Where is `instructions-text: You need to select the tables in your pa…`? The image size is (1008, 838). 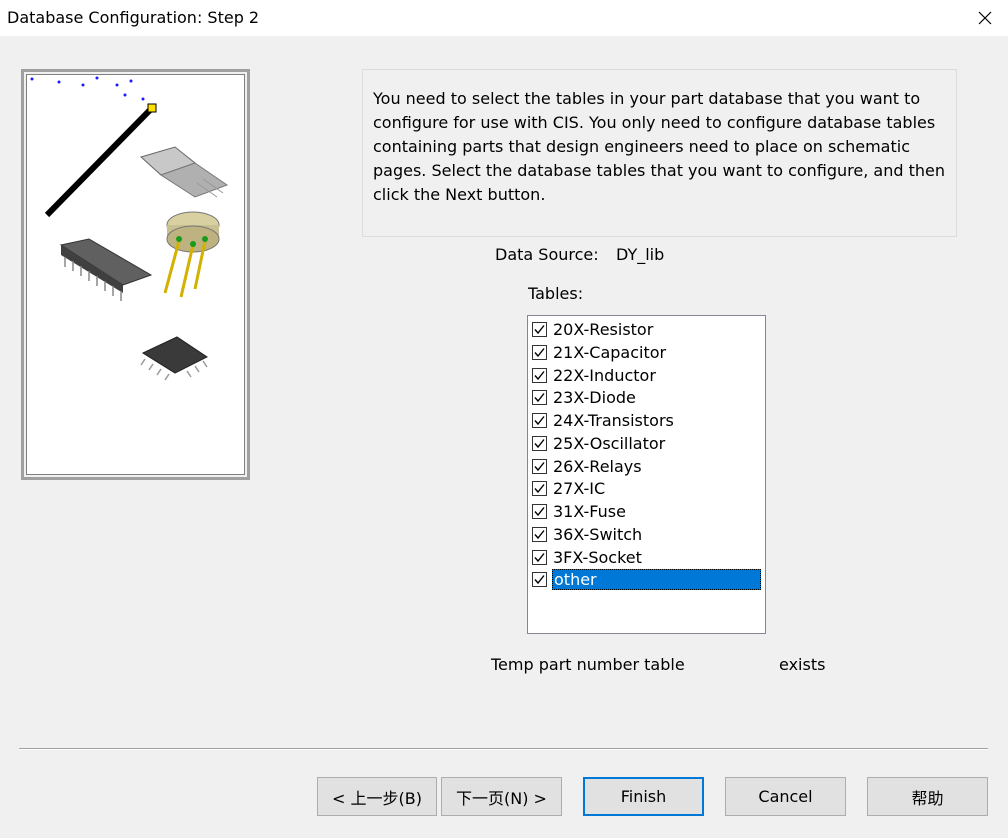
instructions-text: You need to select the tables in your pa… is located at coordinates (659, 146).